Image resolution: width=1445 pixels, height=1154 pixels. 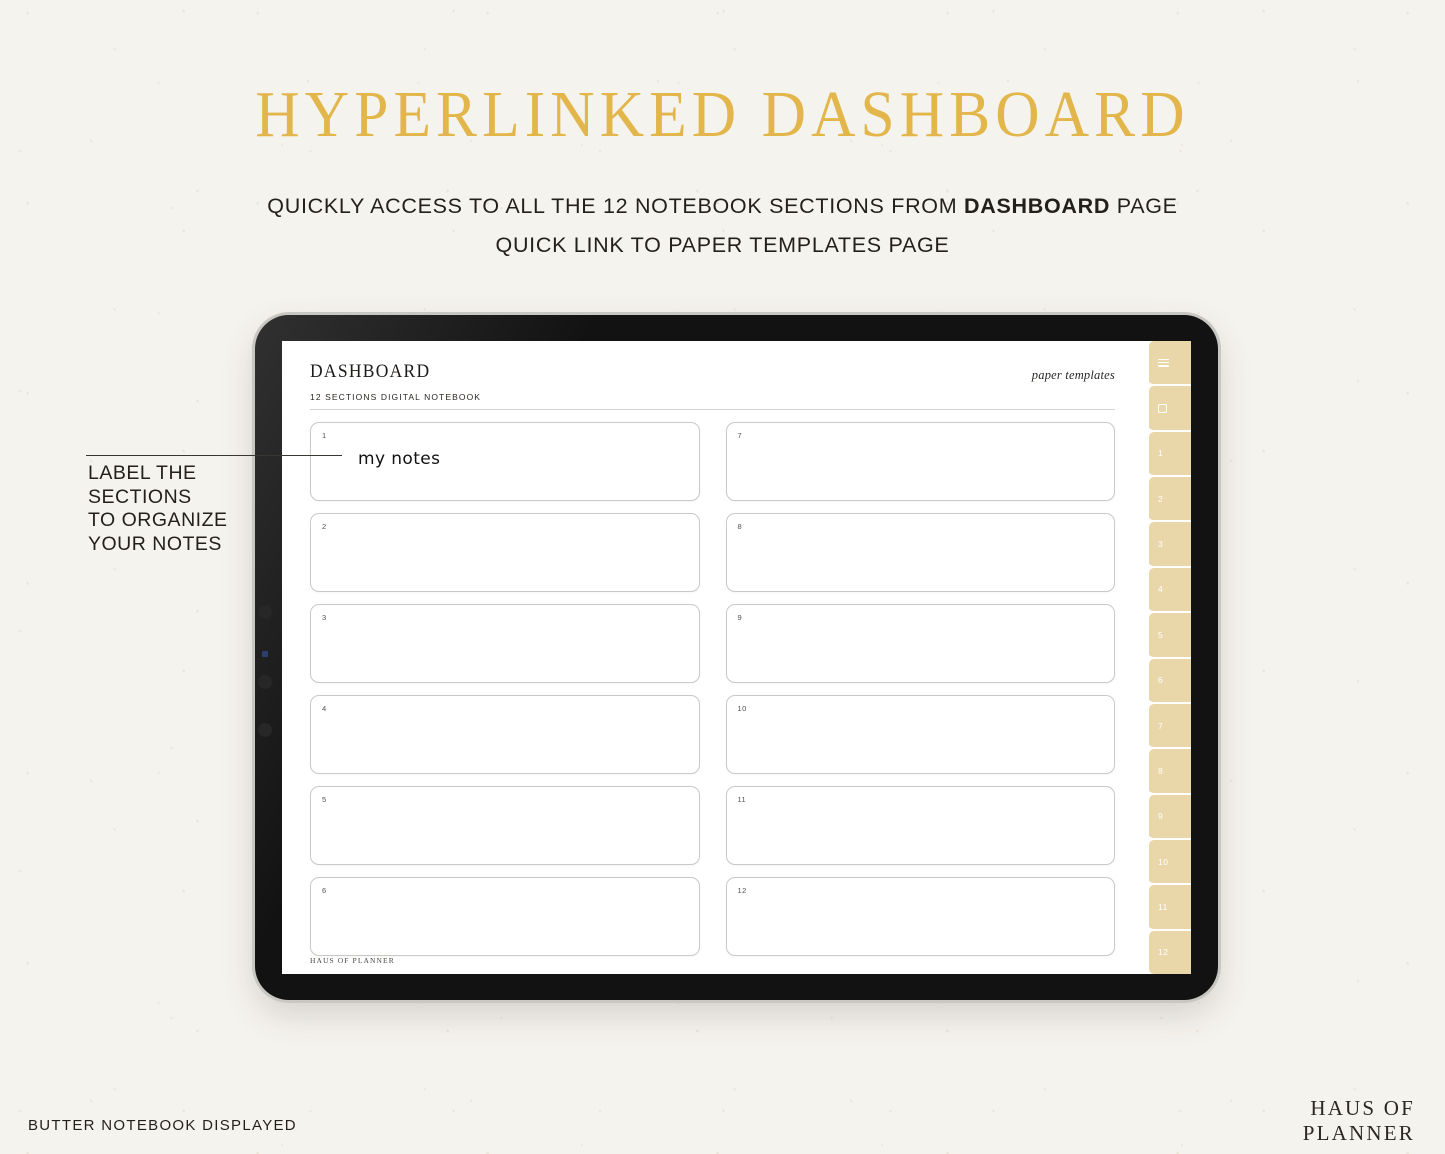 What do you see at coordinates (324, 799) in the screenshot?
I see `section-number: 5` at bounding box center [324, 799].